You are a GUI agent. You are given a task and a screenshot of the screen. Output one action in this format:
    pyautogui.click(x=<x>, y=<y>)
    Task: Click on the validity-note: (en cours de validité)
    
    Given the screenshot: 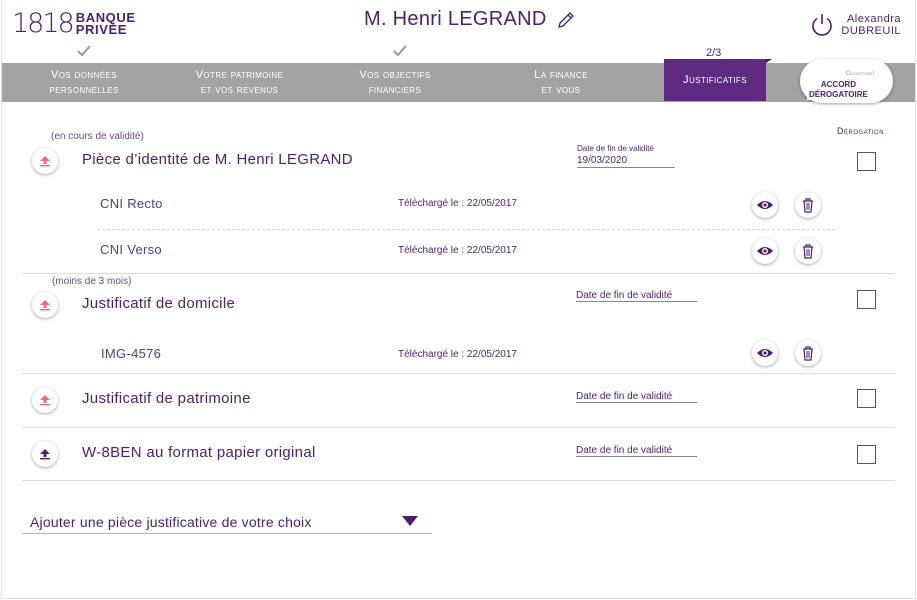 What is the action you would take?
    pyautogui.click(x=97, y=136)
    